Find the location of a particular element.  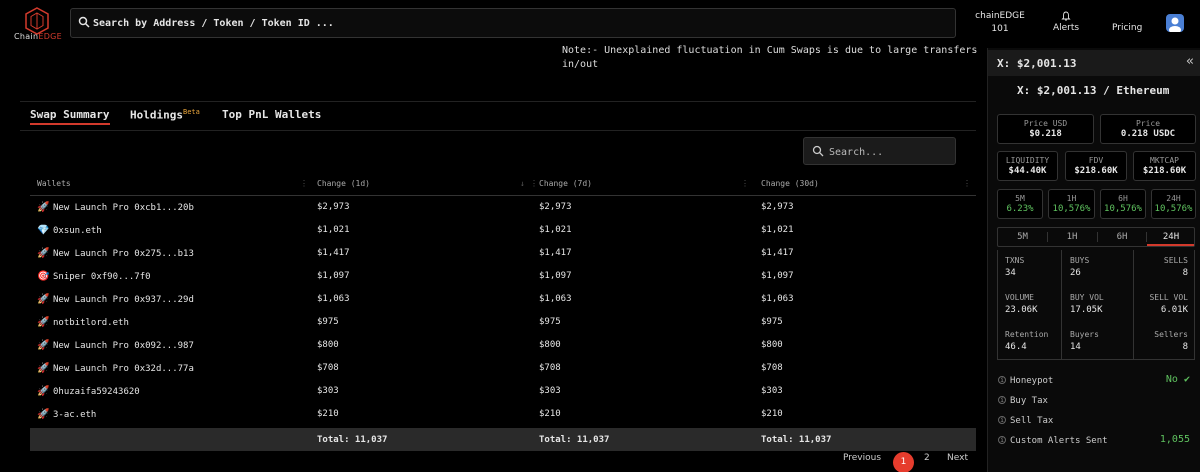

wallet-name: New Launch Pro 0x32d...77a is located at coordinates (123, 369).